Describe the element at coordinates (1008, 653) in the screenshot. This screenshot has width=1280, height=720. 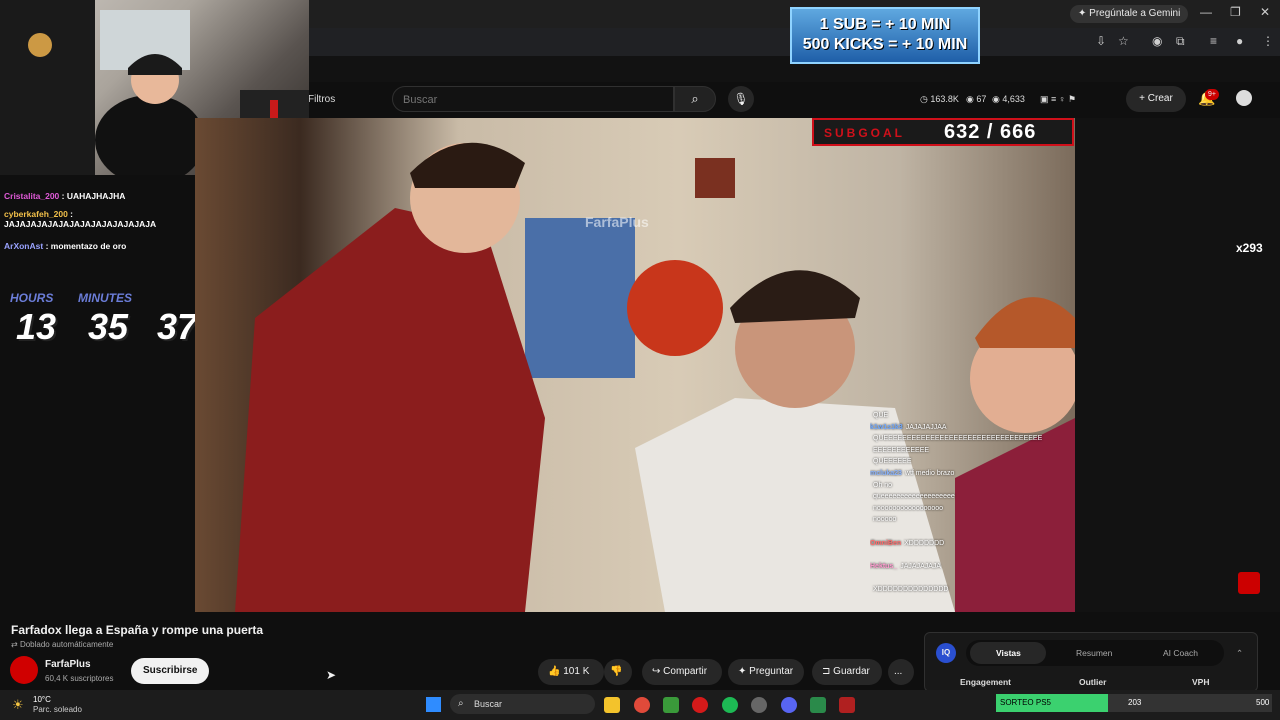
I see `tab-vistas: Vistas` at that location.